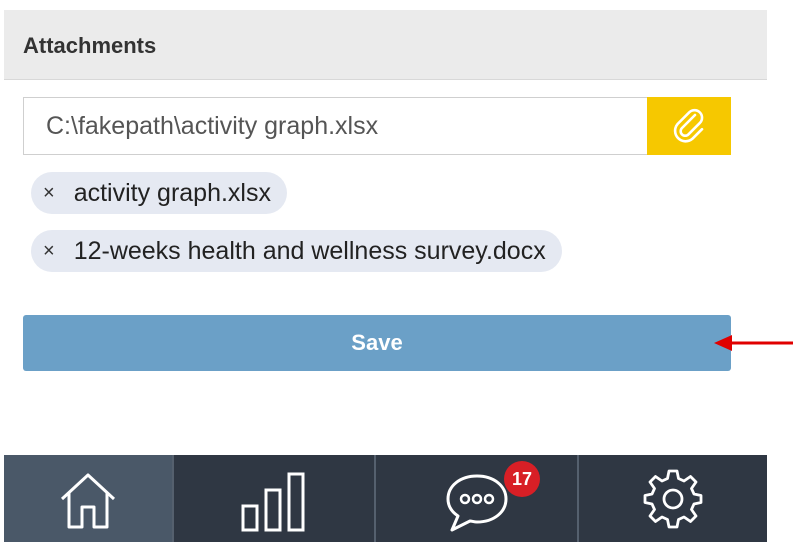  What do you see at coordinates (377, 343) in the screenshot?
I see `save-button: Save` at bounding box center [377, 343].